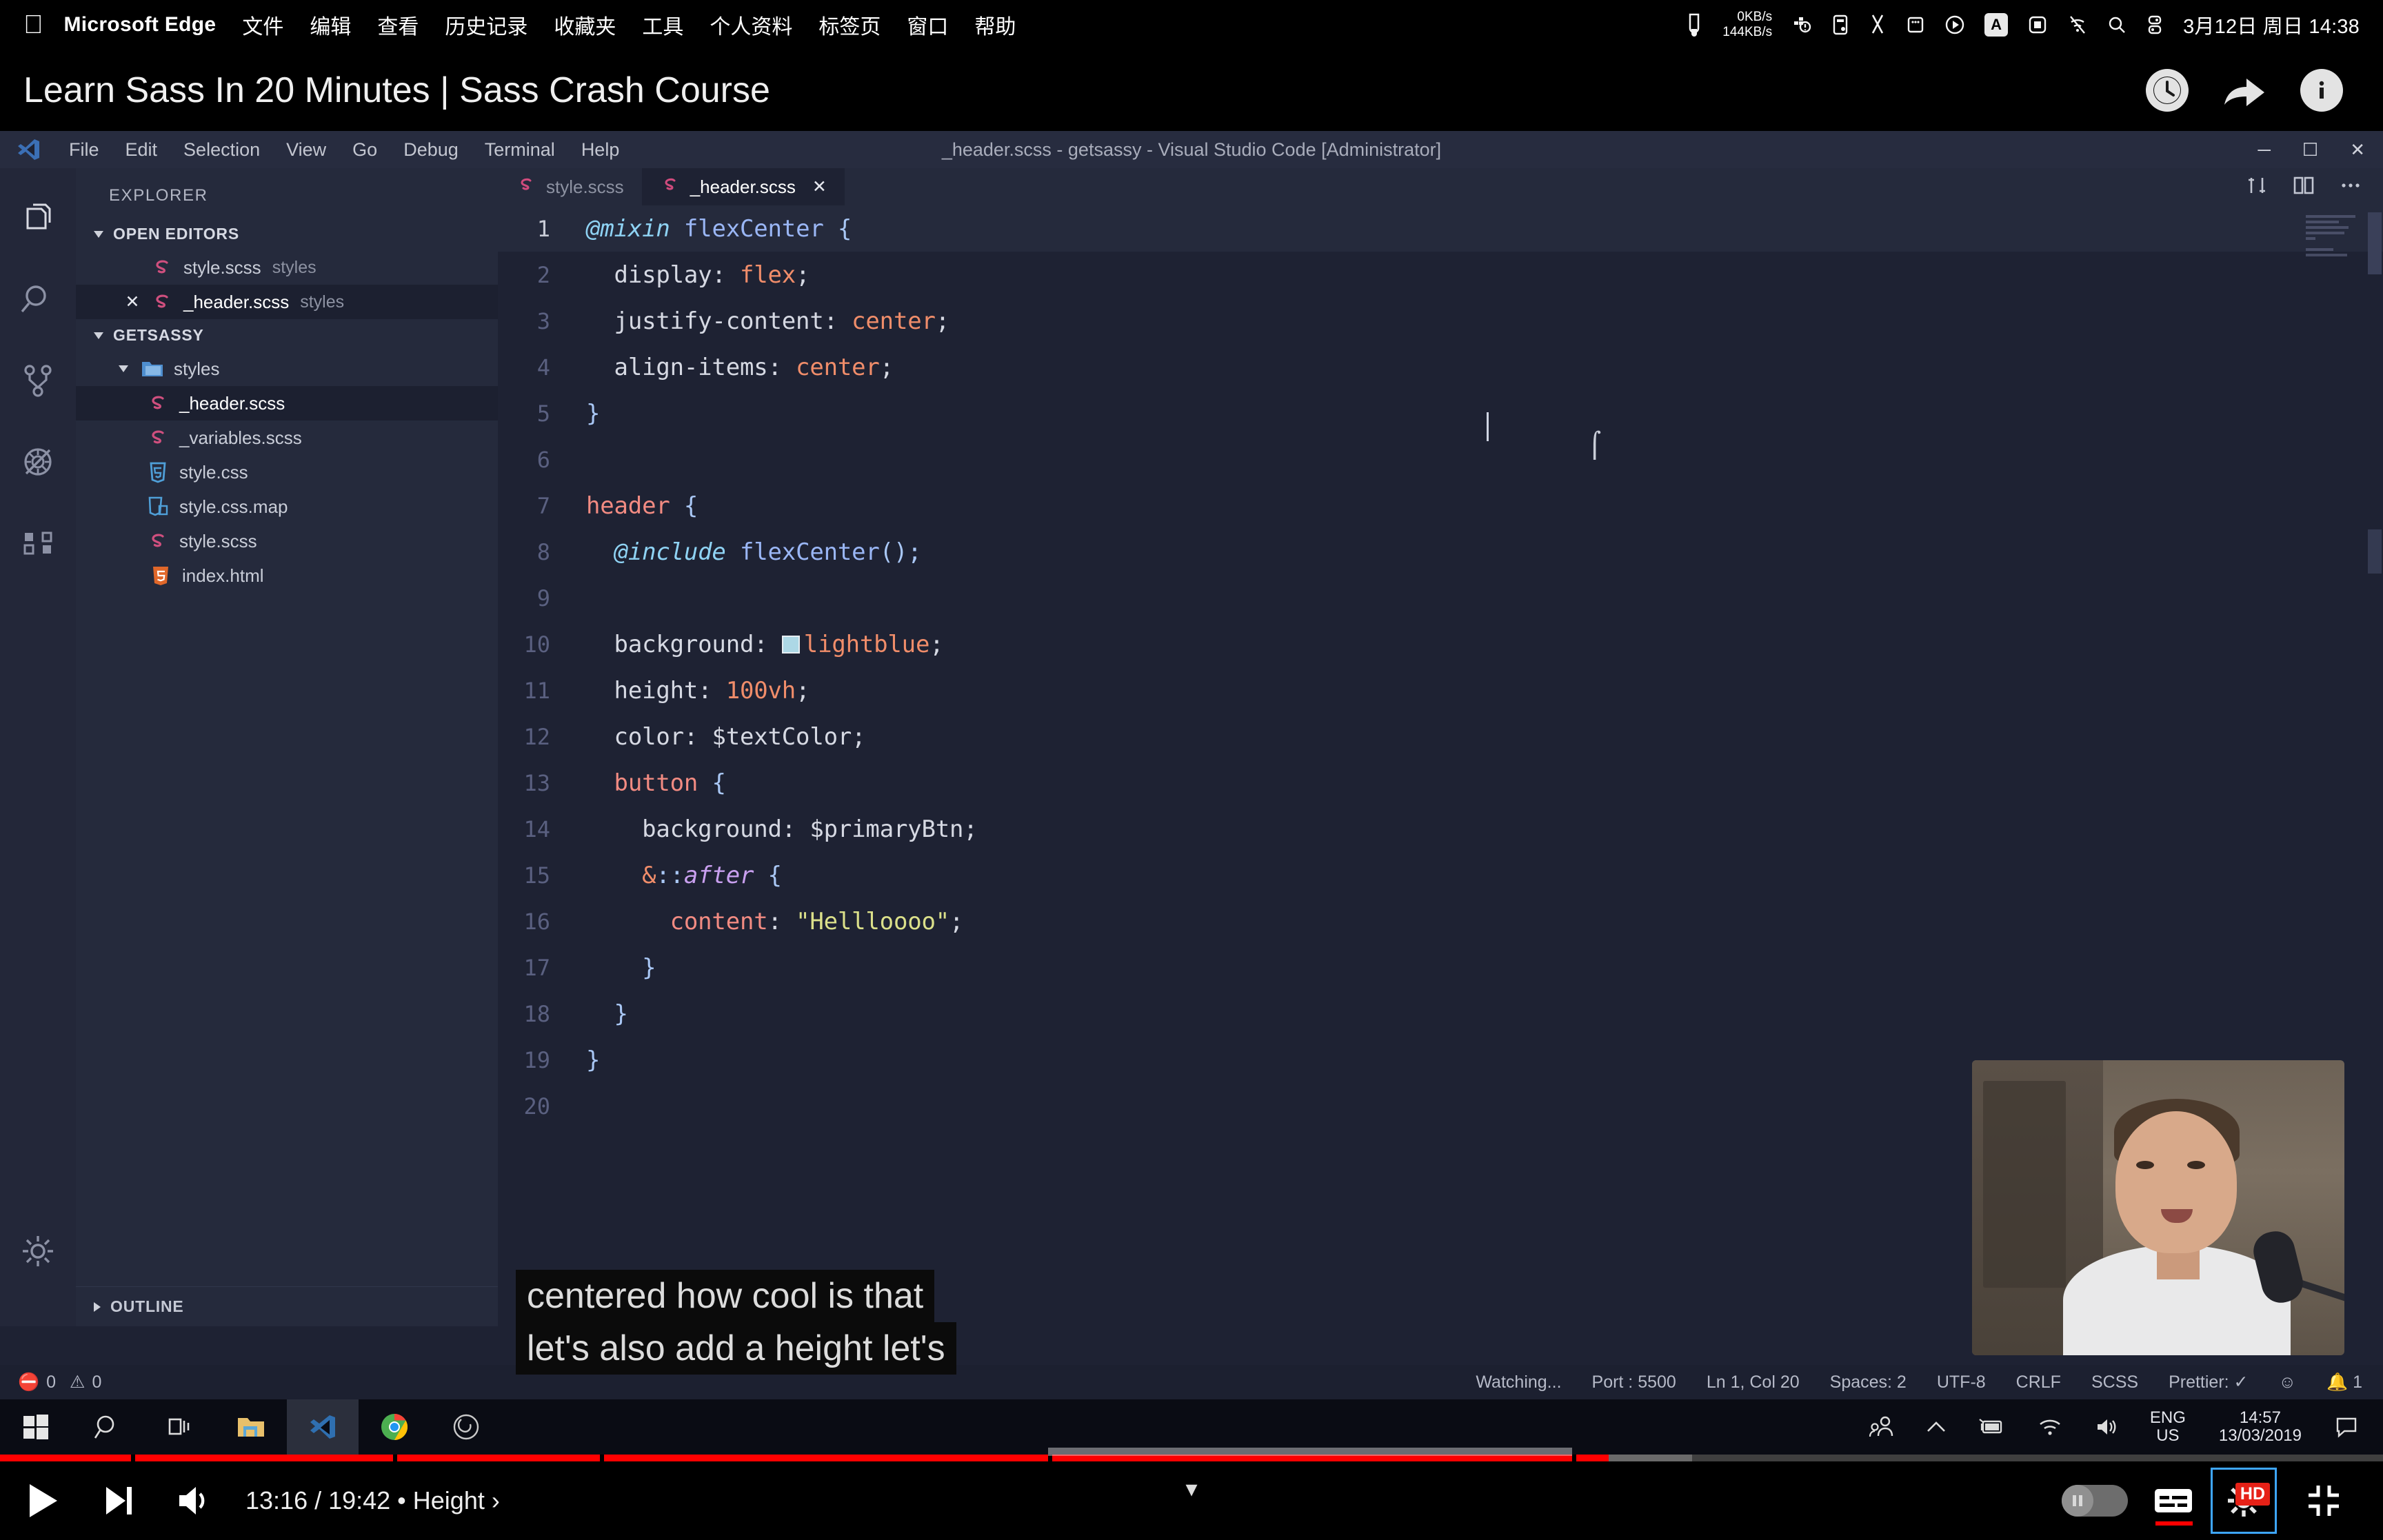  I want to click on display-icon, so click(2037, 25).